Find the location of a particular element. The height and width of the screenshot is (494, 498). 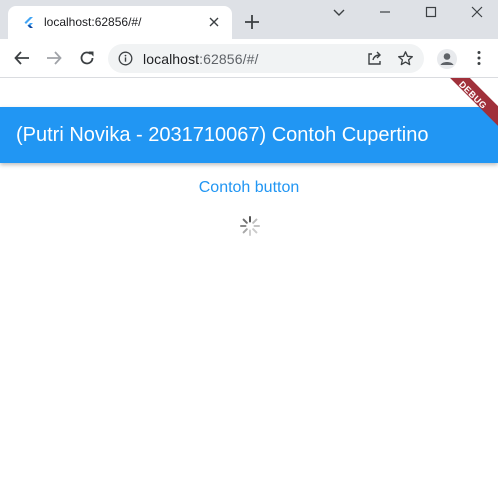

tab-strip: localhost:62856/#/ is located at coordinates (249, 19).